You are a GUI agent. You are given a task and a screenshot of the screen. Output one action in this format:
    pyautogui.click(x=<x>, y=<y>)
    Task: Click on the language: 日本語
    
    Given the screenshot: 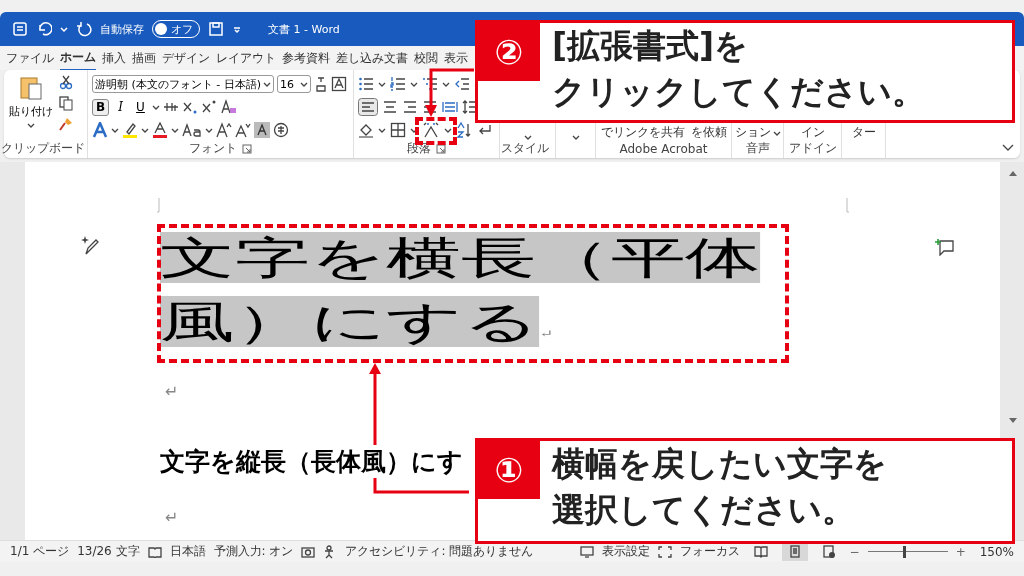 What is the action you would take?
    pyautogui.click(x=187, y=551)
    